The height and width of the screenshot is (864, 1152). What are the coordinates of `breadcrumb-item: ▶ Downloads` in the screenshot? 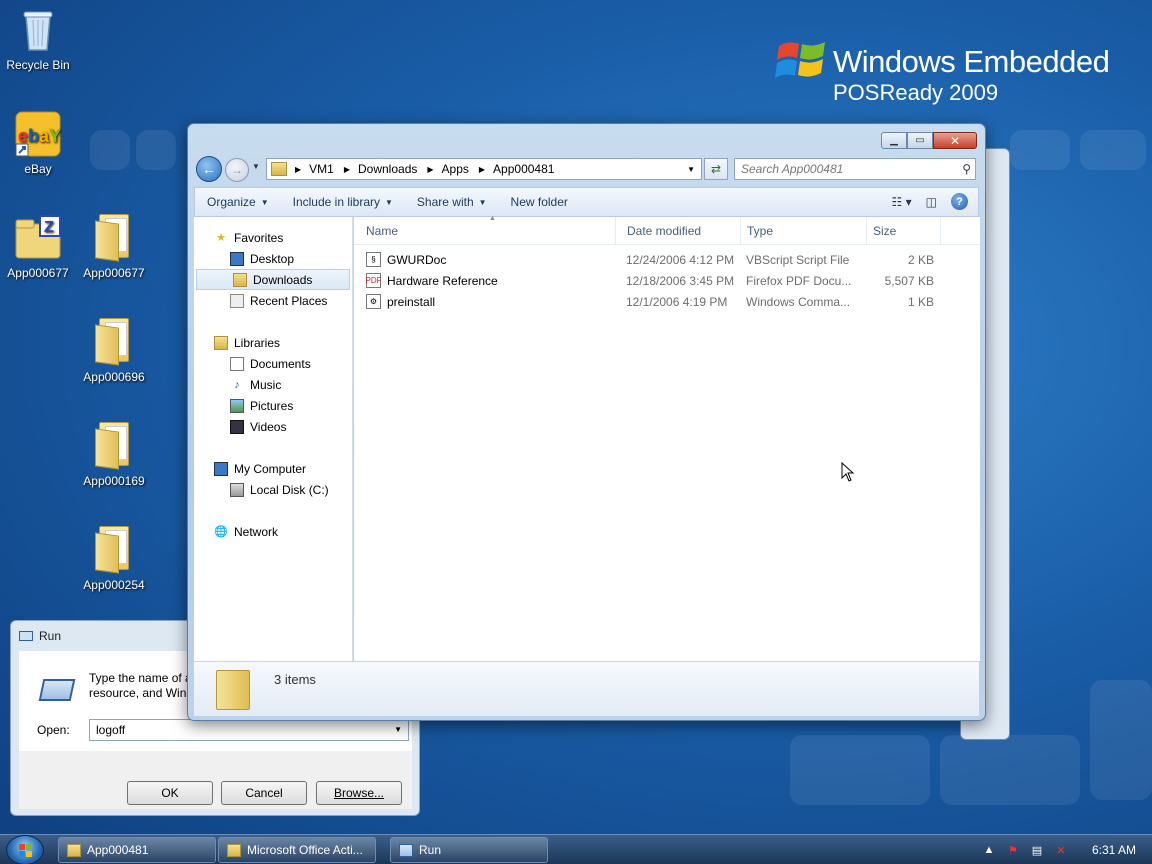 It's located at (381, 169).